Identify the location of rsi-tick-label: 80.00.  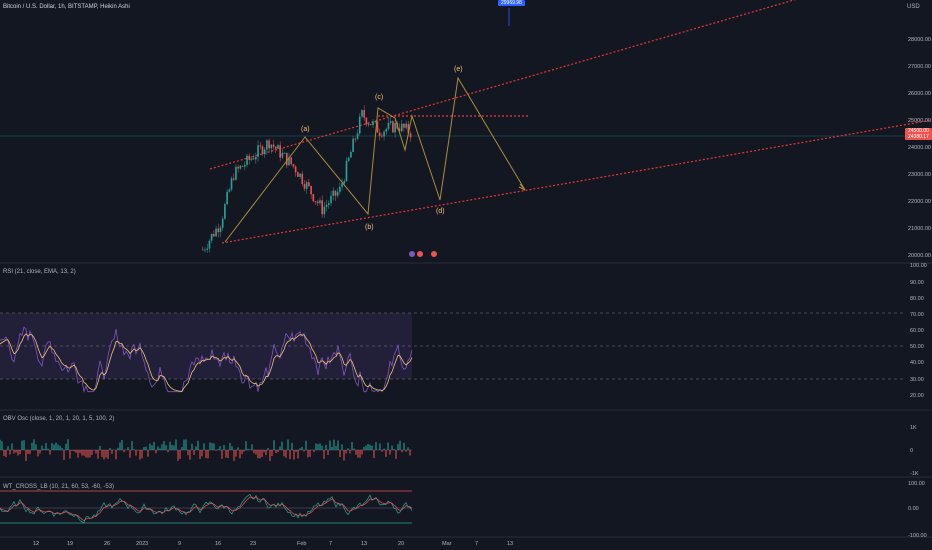
(917, 299).